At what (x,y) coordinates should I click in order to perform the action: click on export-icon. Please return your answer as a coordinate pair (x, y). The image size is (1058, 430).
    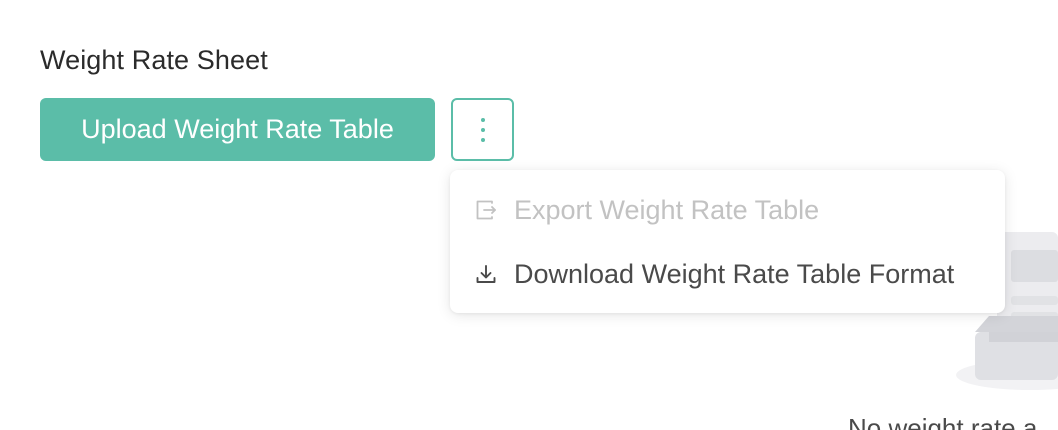
    Looking at the image, I should click on (486, 210).